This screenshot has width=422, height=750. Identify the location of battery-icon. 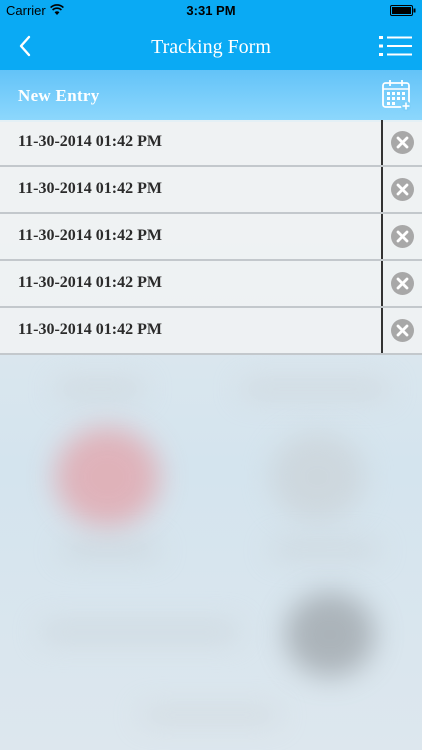
(403, 10).